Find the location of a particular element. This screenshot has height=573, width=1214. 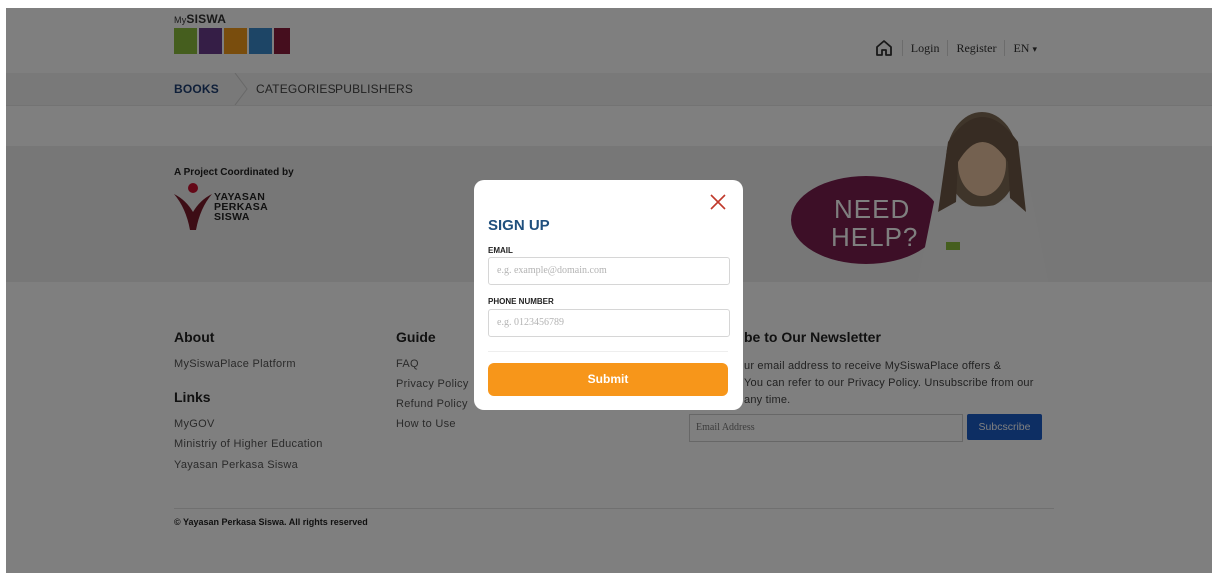

phone-label: PHONE NUMBER is located at coordinates (521, 301).